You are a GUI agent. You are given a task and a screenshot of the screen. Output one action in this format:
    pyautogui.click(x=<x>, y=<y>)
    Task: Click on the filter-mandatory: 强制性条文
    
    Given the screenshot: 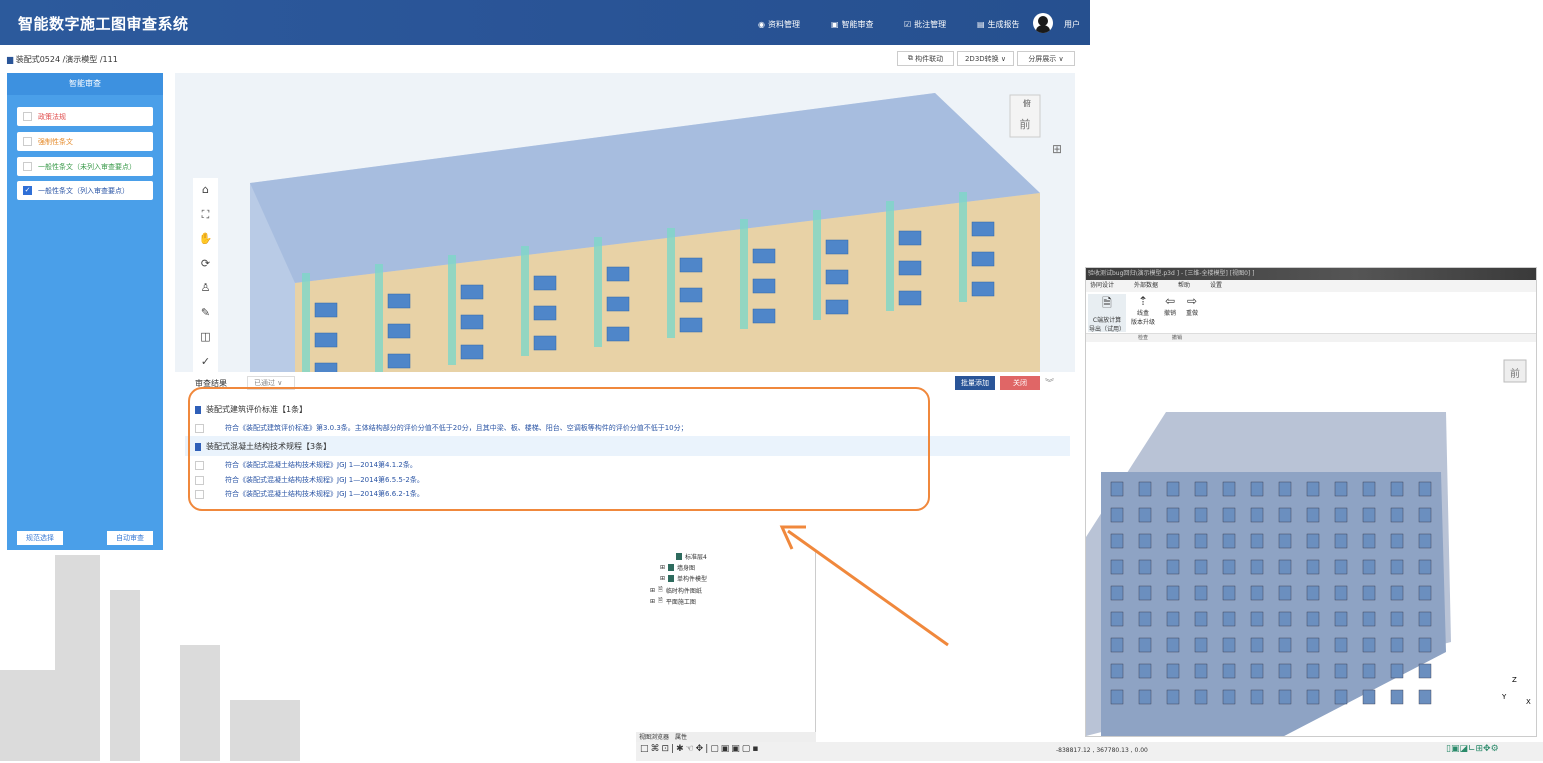 What is the action you would take?
    pyautogui.click(x=85, y=141)
    